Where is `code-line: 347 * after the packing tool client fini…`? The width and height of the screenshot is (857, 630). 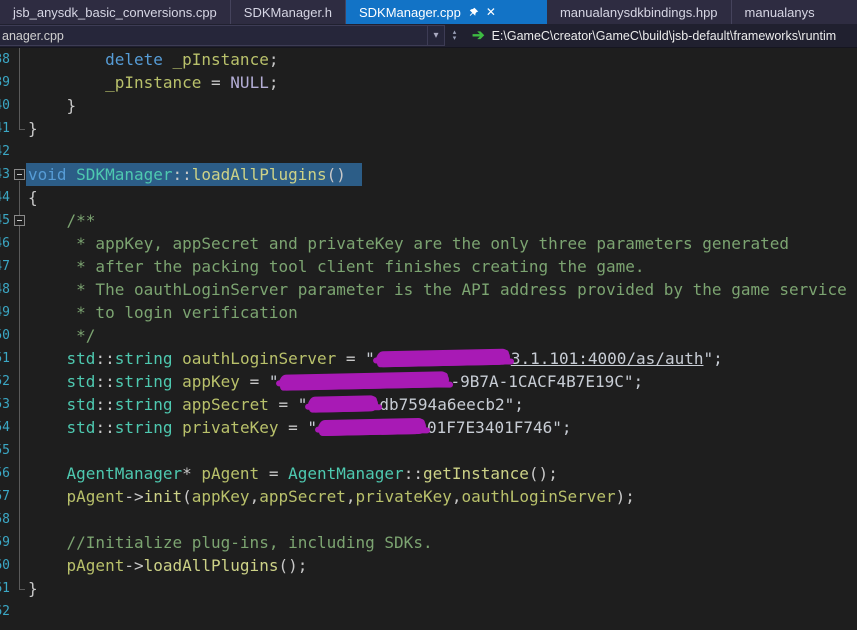 code-line: 347 * after the packing tool client fini… is located at coordinates (428, 266).